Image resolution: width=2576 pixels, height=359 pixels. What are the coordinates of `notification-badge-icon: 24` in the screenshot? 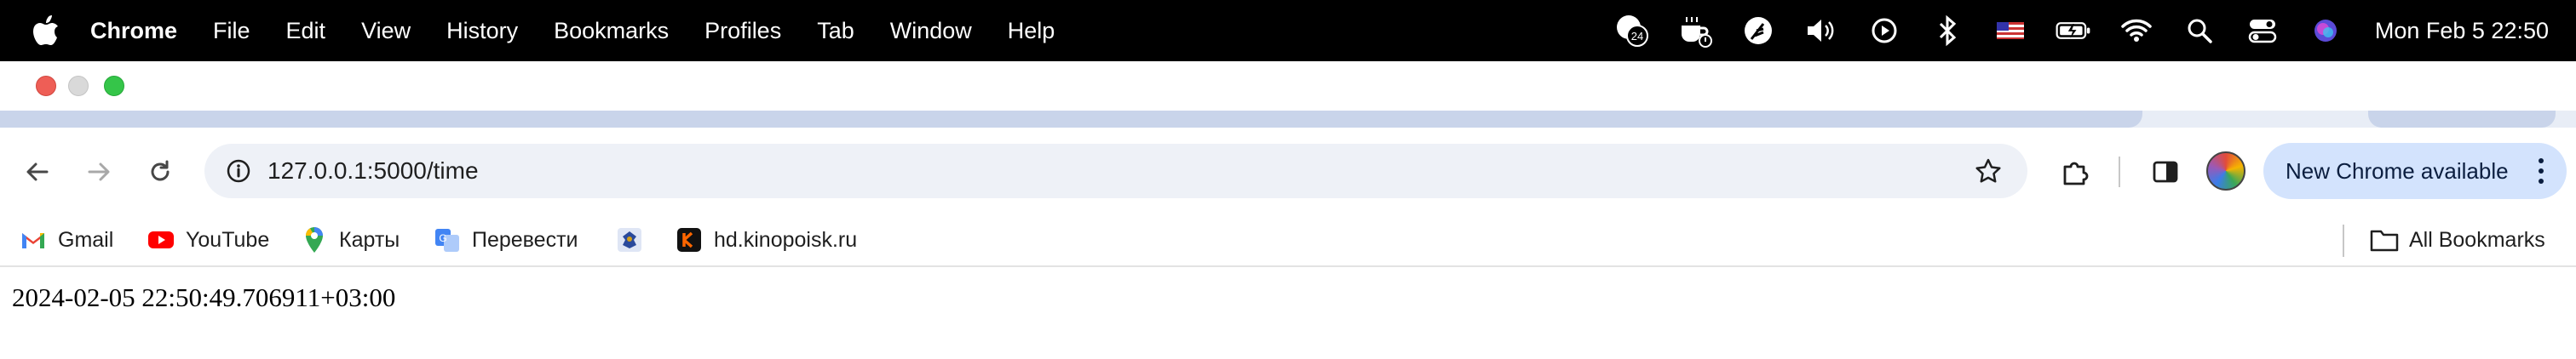 It's located at (1632, 30).